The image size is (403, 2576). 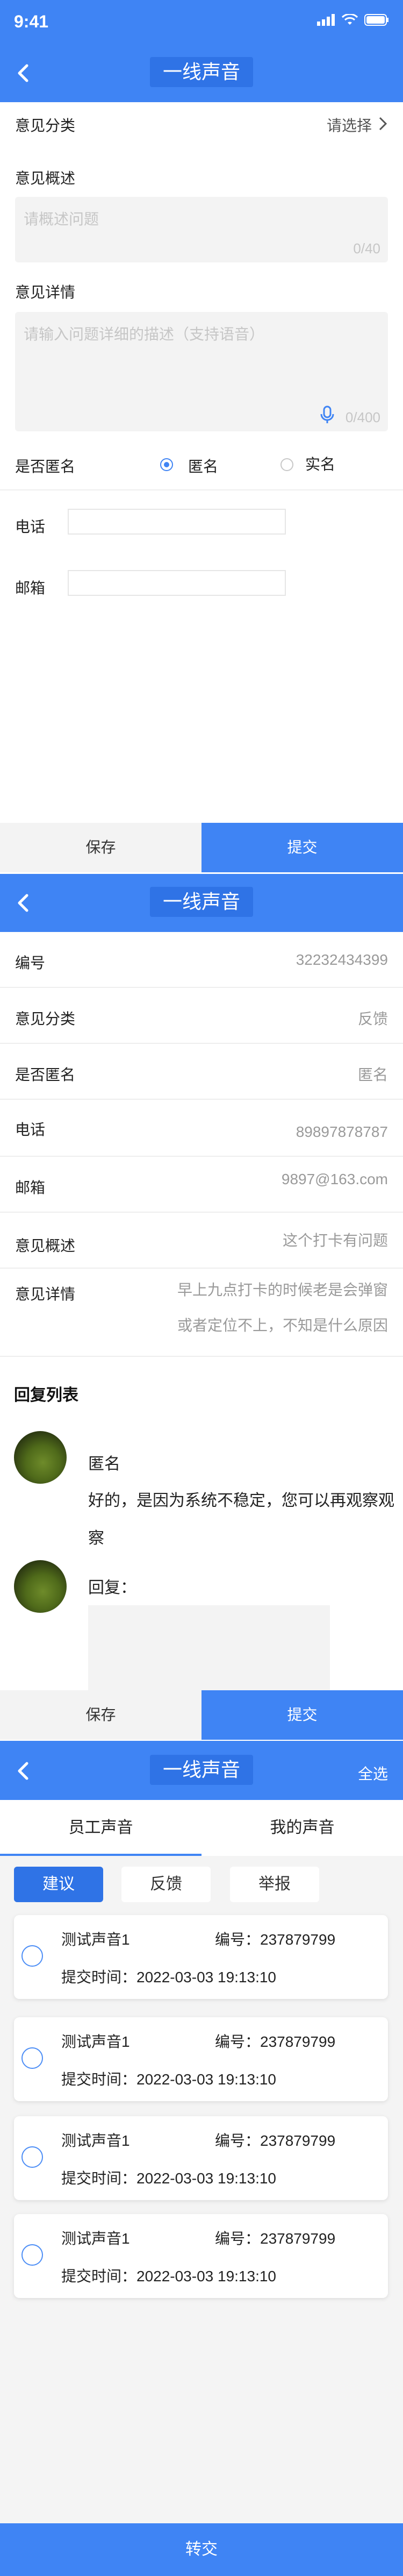 What do you see at coordinates (372, 1019) in the screenshot?
I see `field-value: 反馈` at bounding box center [372, 1019].